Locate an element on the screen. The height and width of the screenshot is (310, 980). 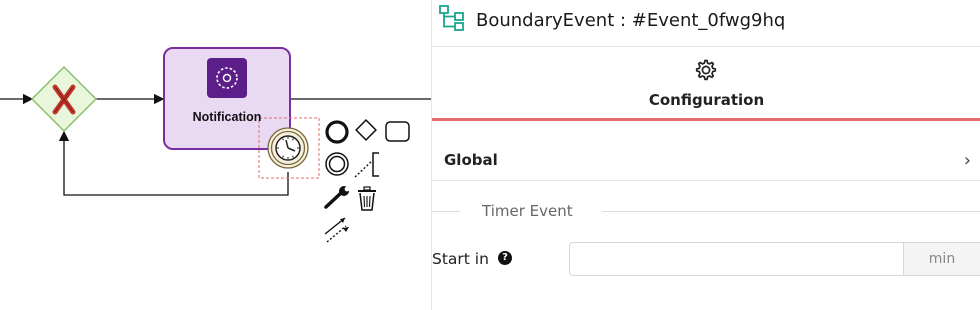
context-pad is located at coordinates (367, 181).